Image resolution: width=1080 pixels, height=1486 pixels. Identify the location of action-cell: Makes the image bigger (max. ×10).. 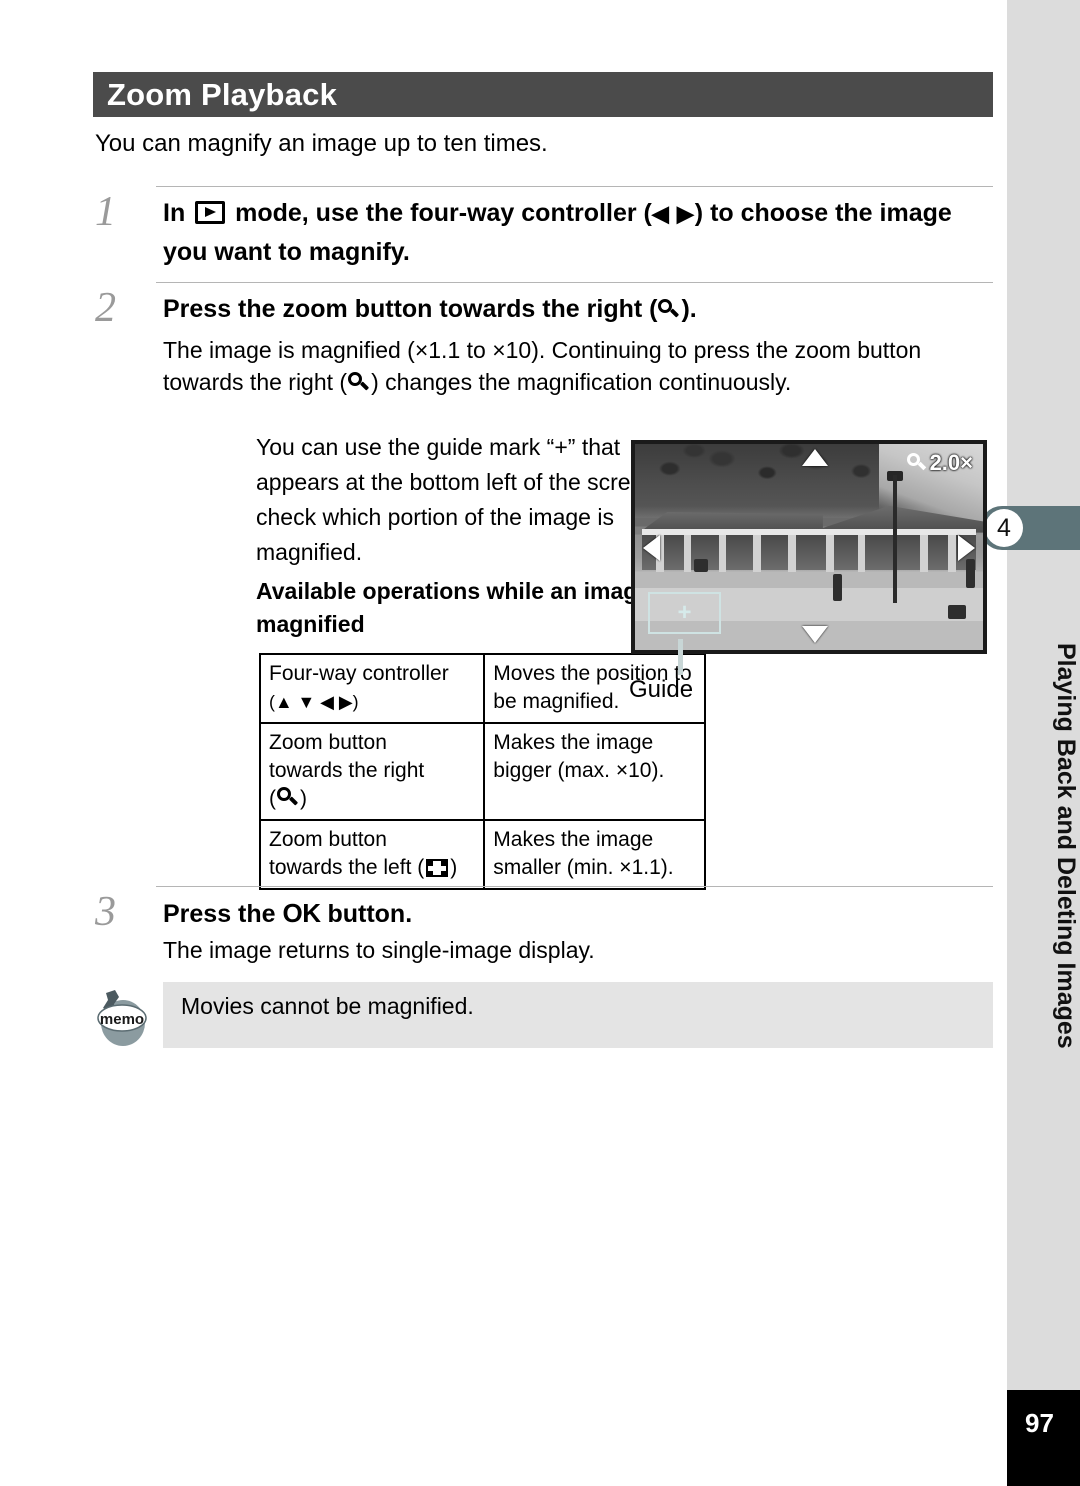
(594, 771).